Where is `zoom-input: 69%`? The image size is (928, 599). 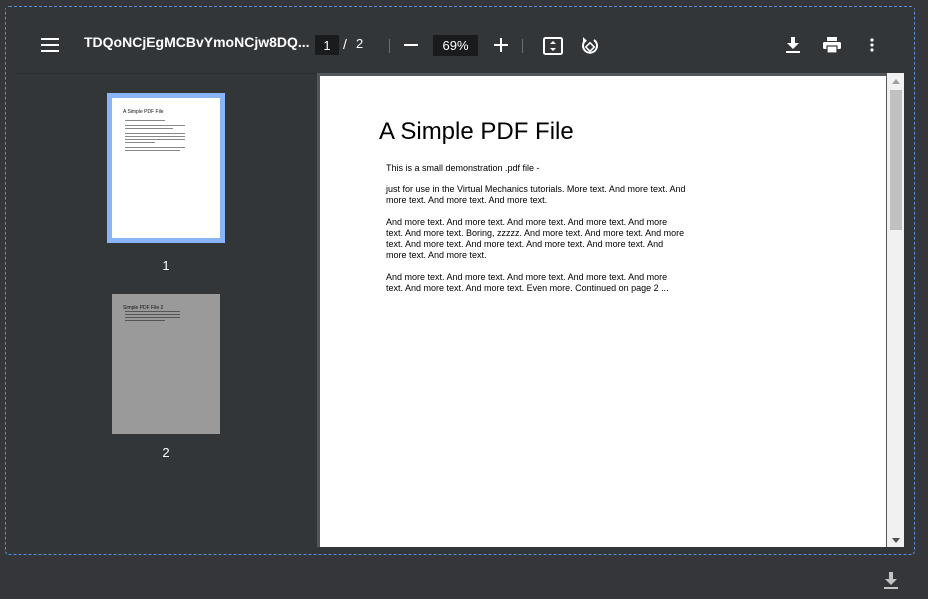 zoom-input: 69% is located at coordinates (455, 45).